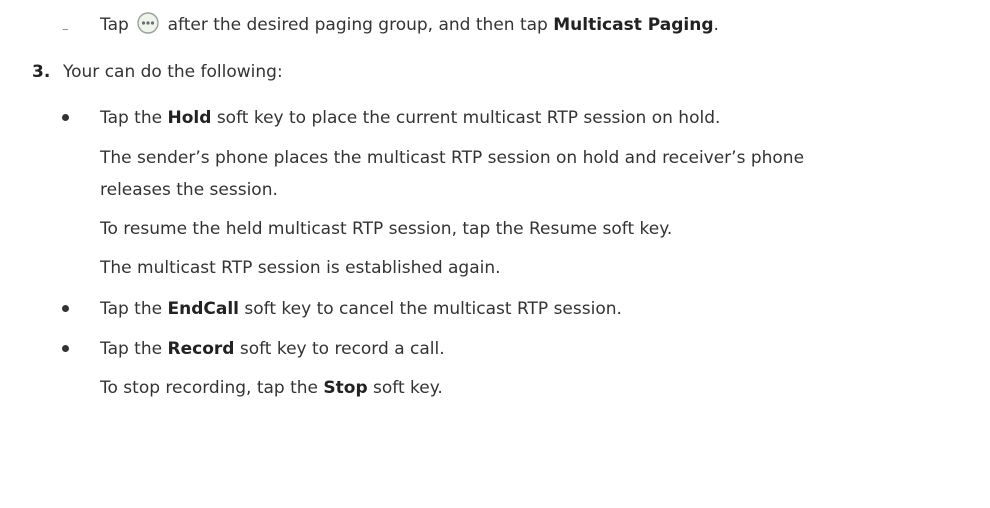 The height and width of the screenshot is (508, 990). Describe the element at coordinates (201, 349) in the screenshot. I see `keyword-record: Record` at that location.